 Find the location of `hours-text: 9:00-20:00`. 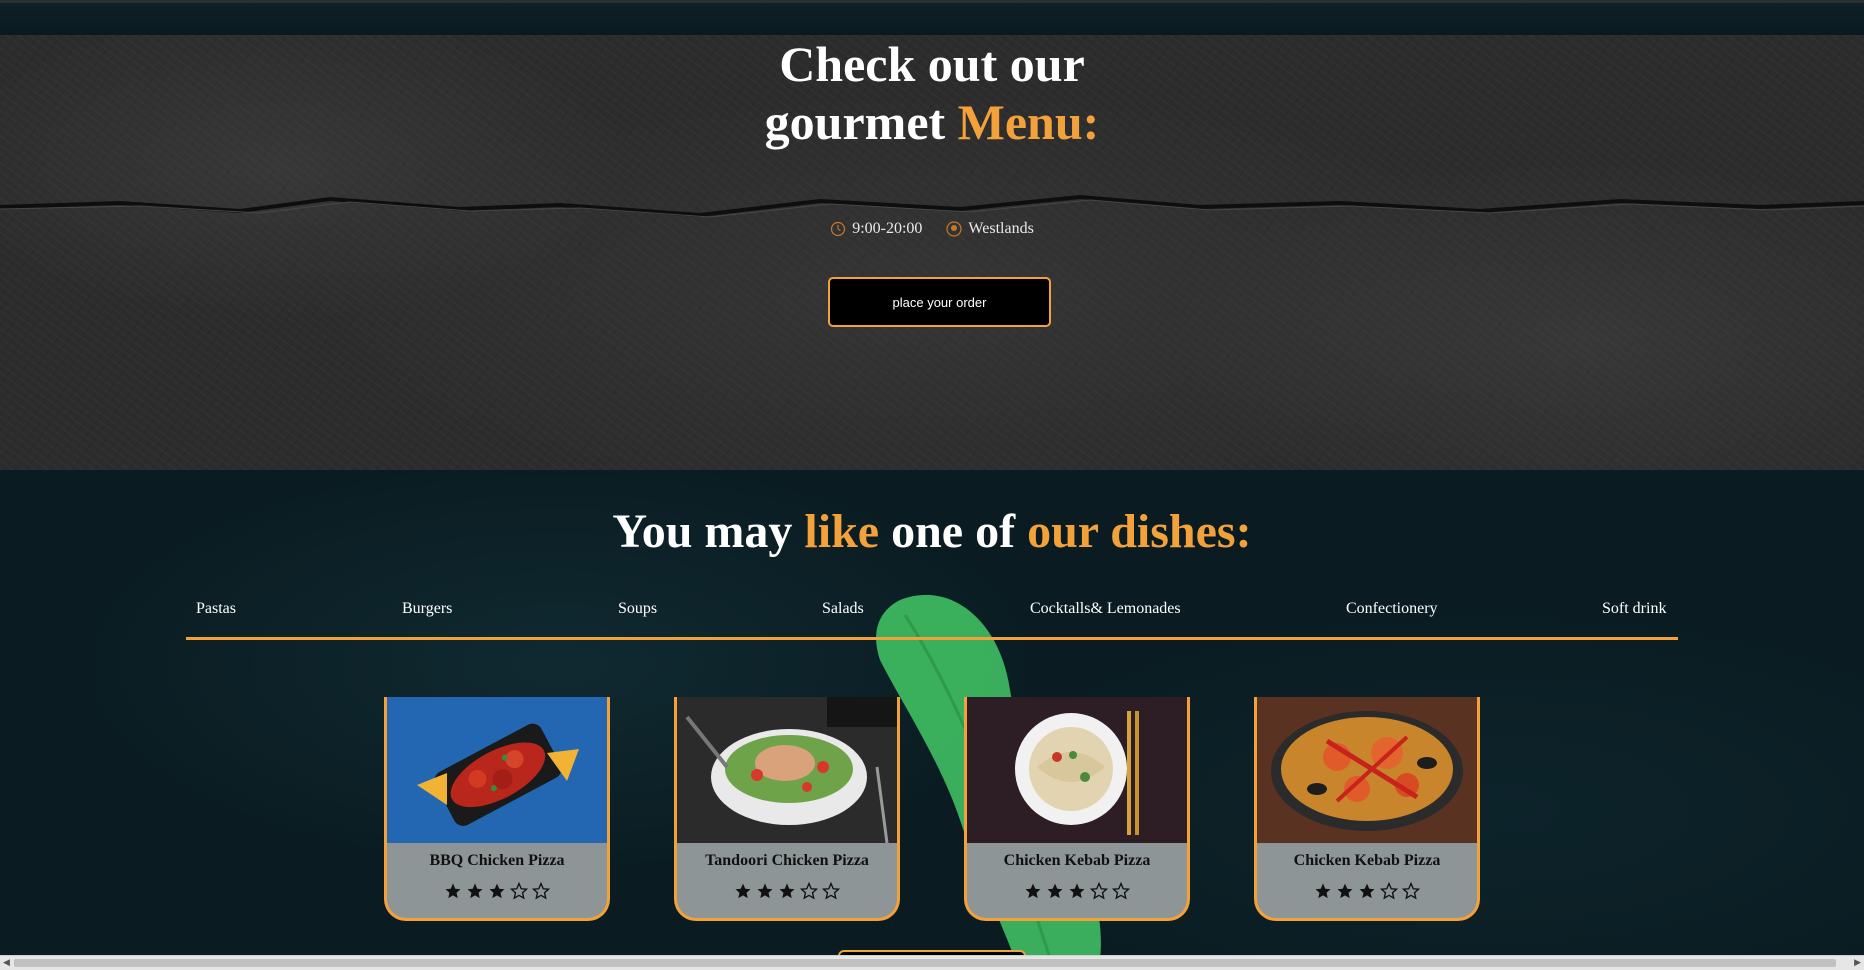

hours-text: 9:00-20:00 is located at coordinates (887, 228).